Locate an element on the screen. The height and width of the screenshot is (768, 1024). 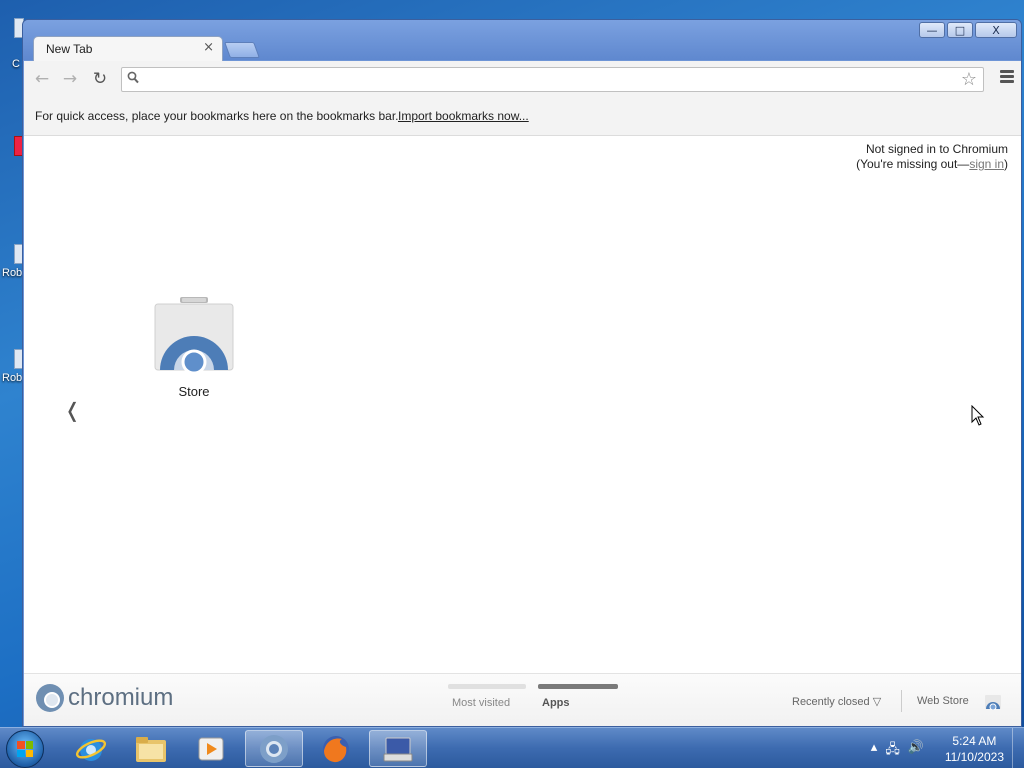
close-window-button: X is located at coordinates (996, 30).